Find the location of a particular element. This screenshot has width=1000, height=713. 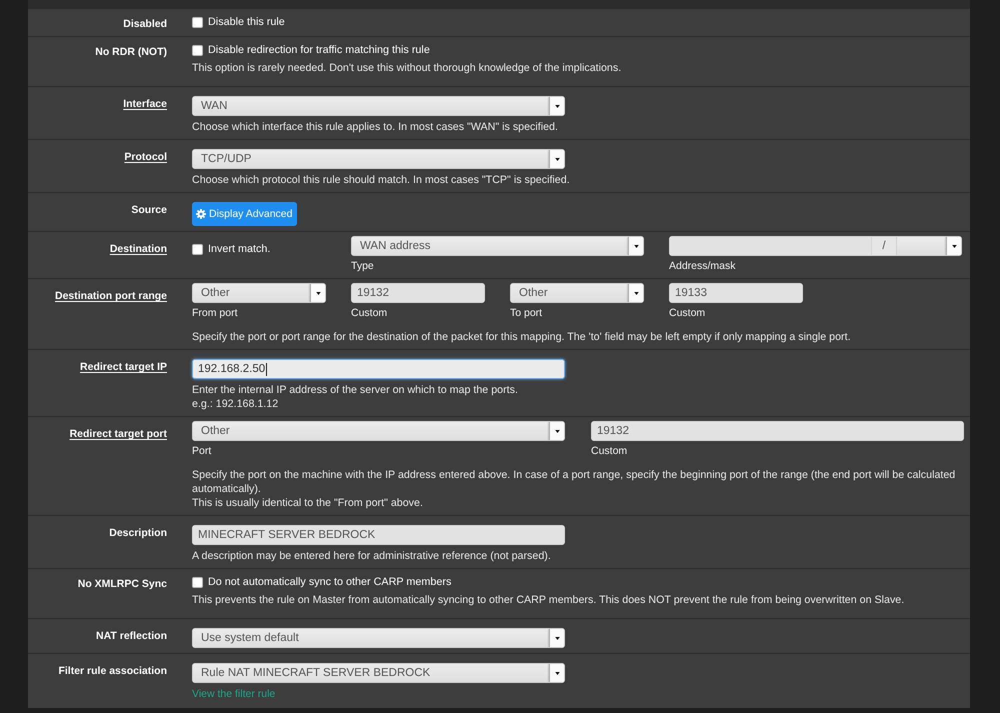

field-caption: From port is located at coordinates (215, 313).